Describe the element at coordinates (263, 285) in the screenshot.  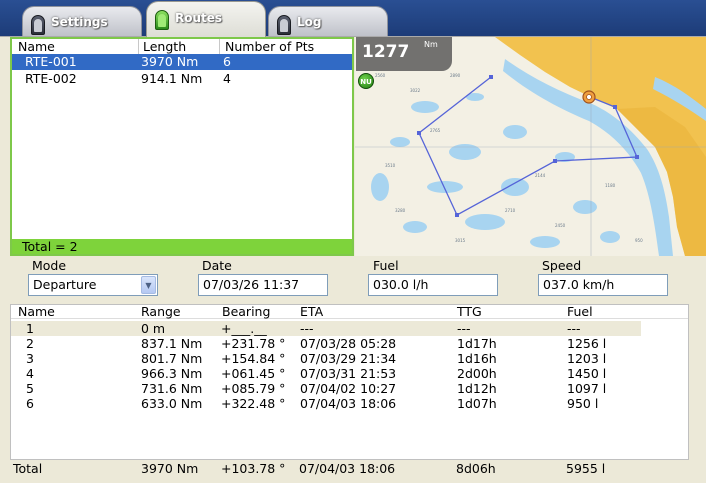
I see `date-field: 07/03/26 11:37` at that location.